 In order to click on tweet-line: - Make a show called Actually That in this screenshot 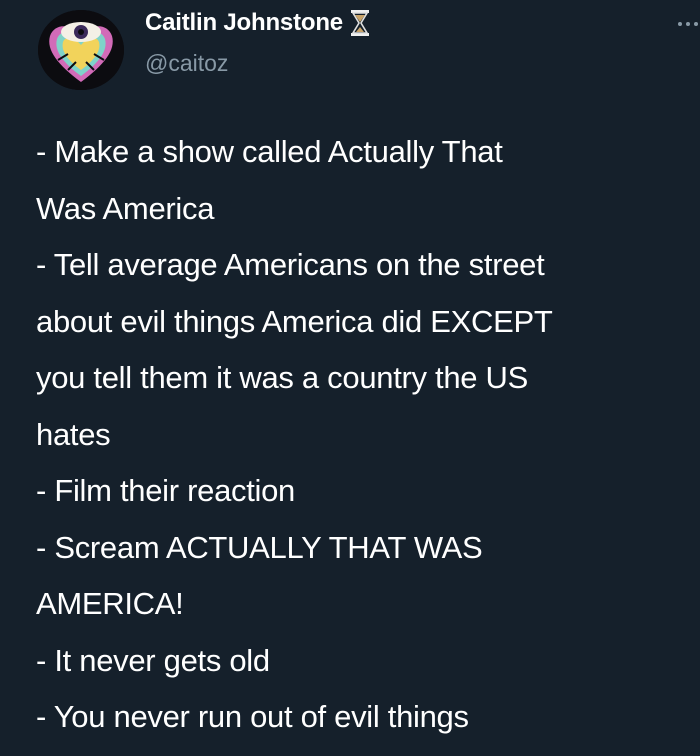, I will do `click(269, 151)`.